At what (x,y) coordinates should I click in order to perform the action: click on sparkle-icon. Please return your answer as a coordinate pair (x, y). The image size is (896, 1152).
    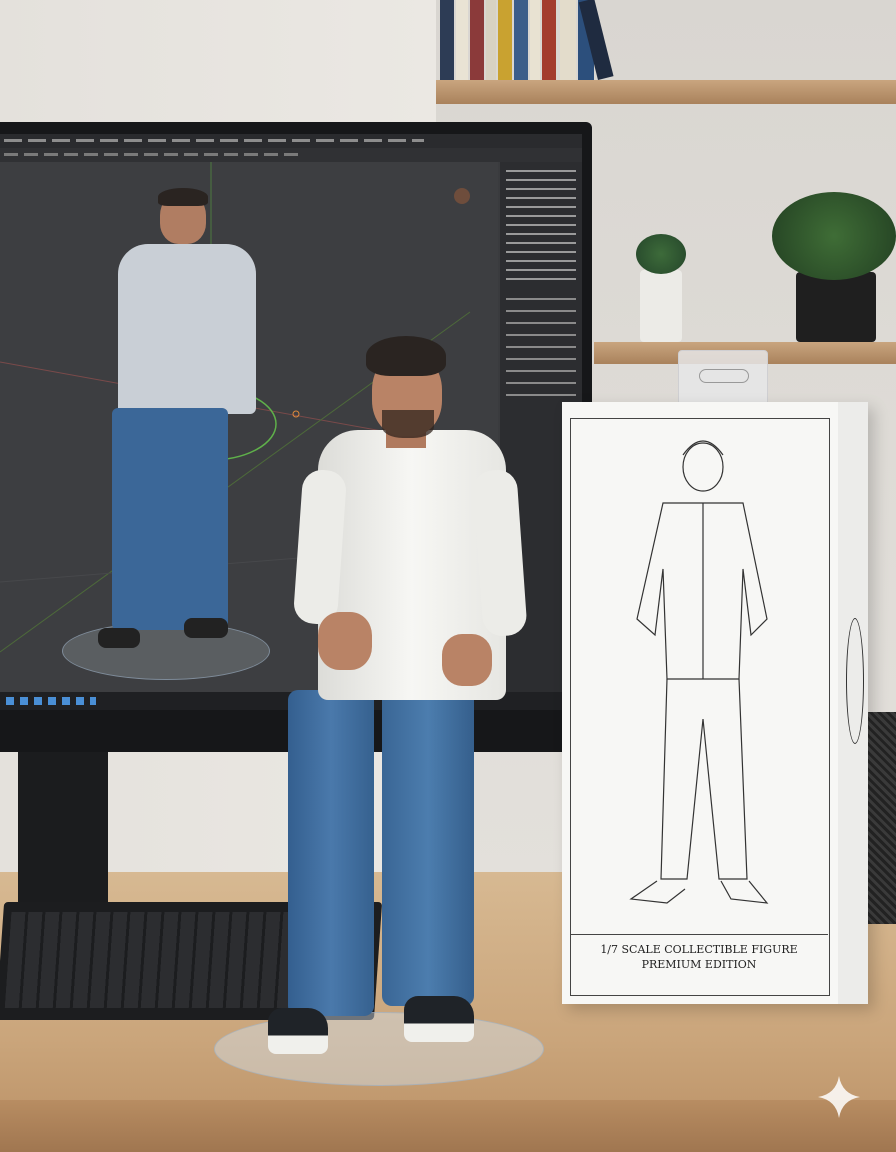
    Looking at the image, I should click on (839, 1097).